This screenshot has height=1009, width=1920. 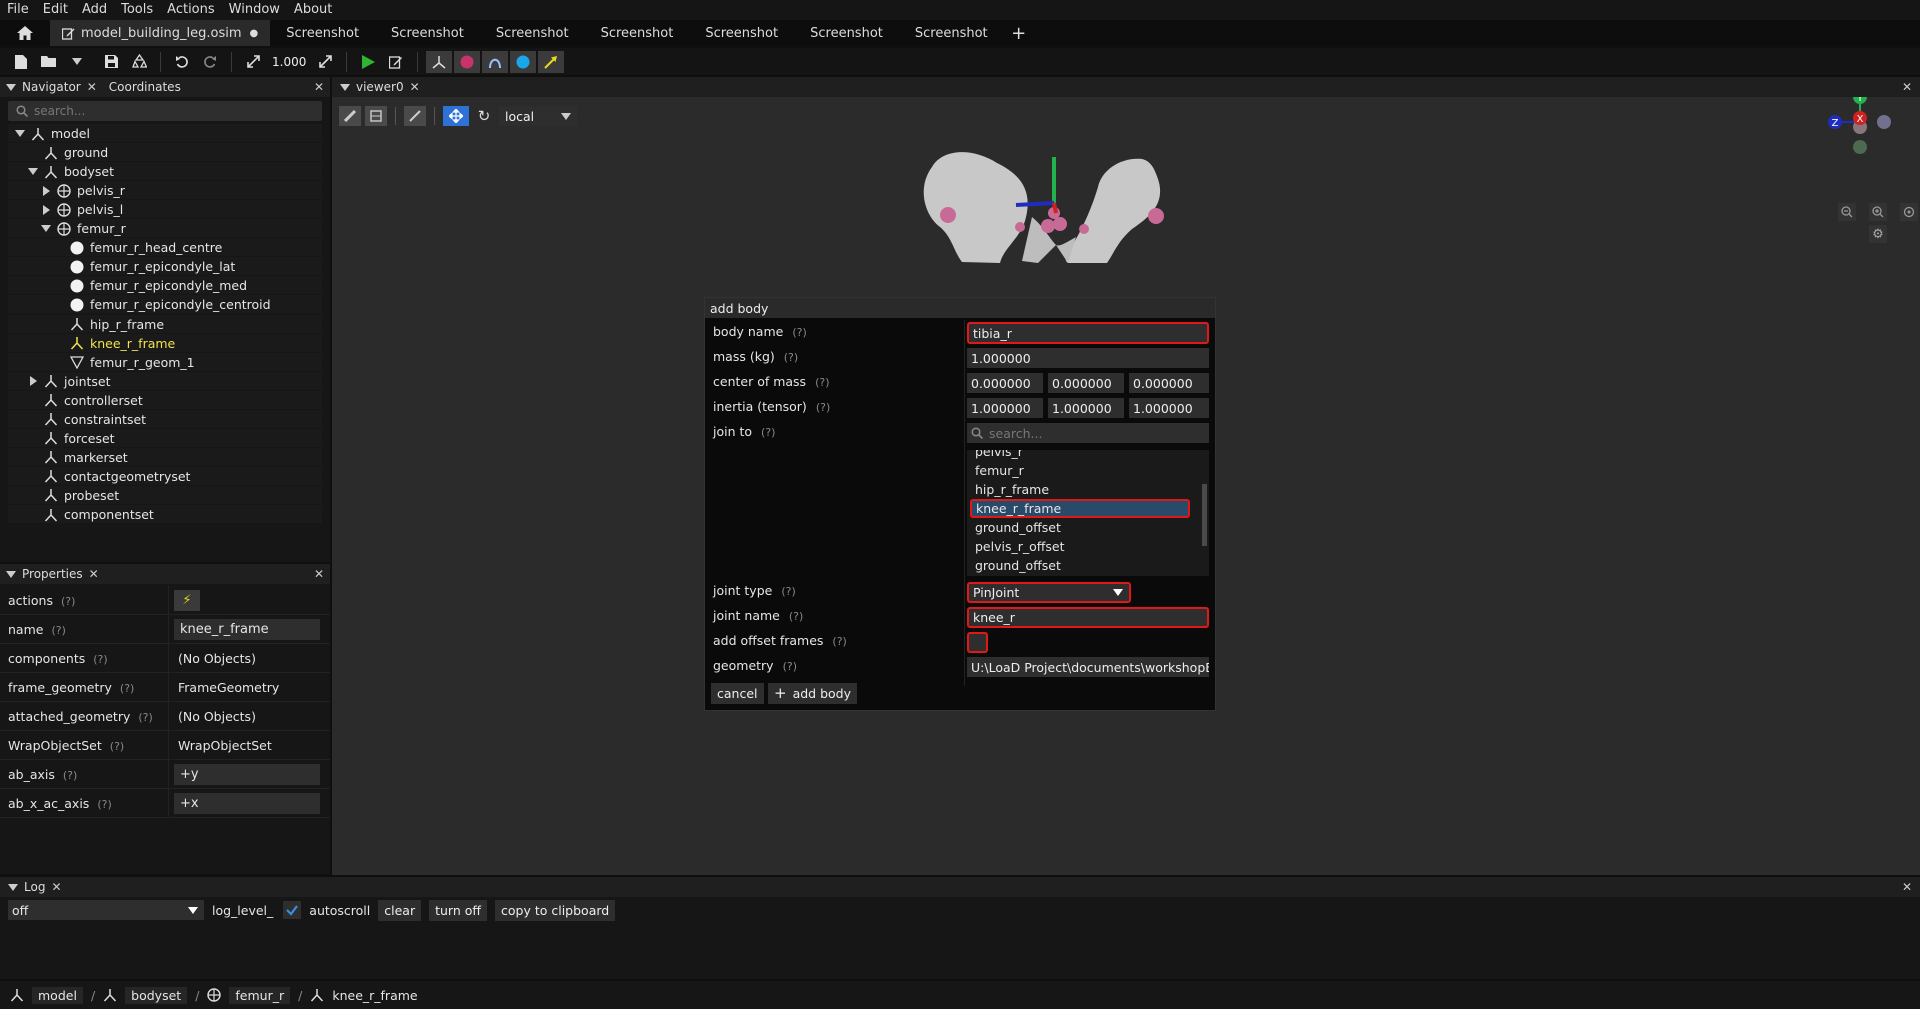 What do you see at coordinates (484, 116) in the screenshot?
I see `rotate-gizmo-button: ↻` at bounding box center [484, 116].